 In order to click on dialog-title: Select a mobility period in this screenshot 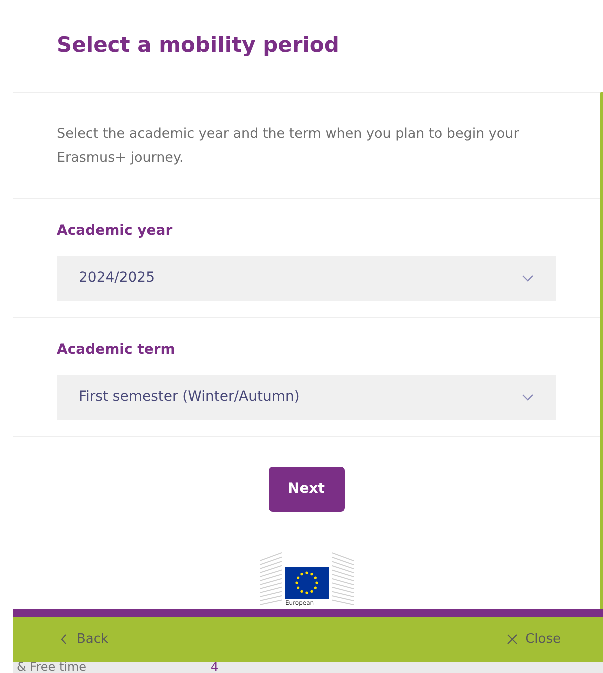, I will do `click(198, 46)`.